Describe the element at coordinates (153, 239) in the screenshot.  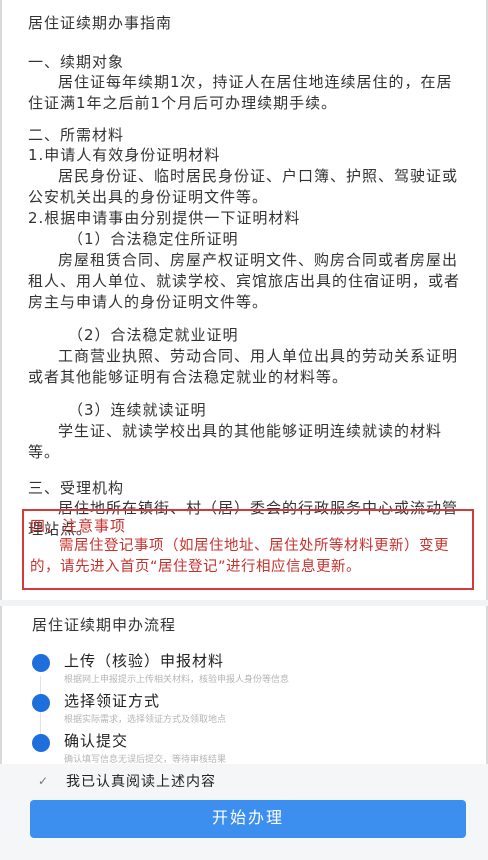
I see `sub-item-1-title: （1）合法稳定住所证明` at that location.